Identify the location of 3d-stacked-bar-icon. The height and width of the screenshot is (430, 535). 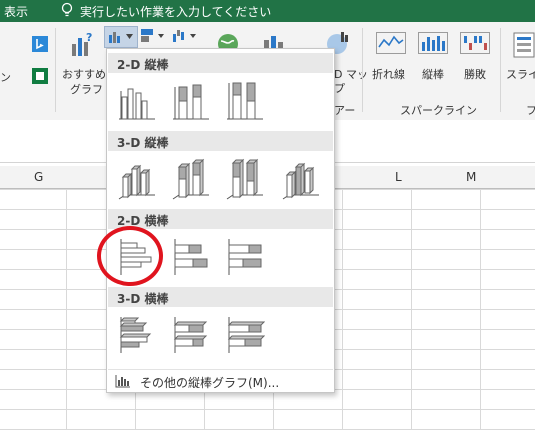
(190, 335).